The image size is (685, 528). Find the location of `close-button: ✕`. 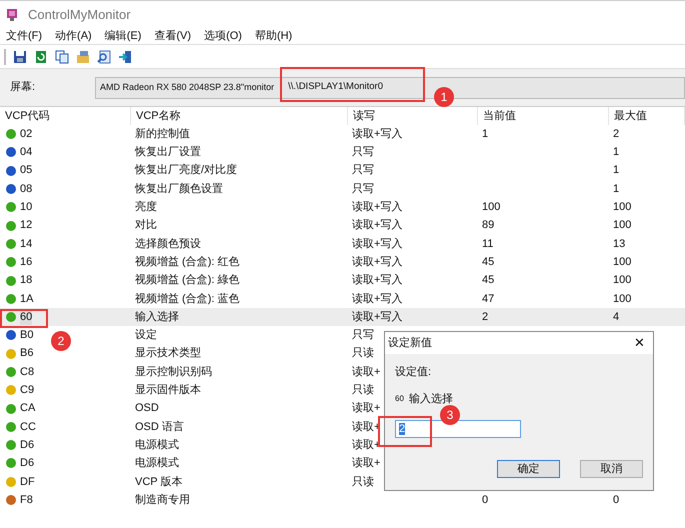

close-button: ✕ is located at coordinates (639, 343).